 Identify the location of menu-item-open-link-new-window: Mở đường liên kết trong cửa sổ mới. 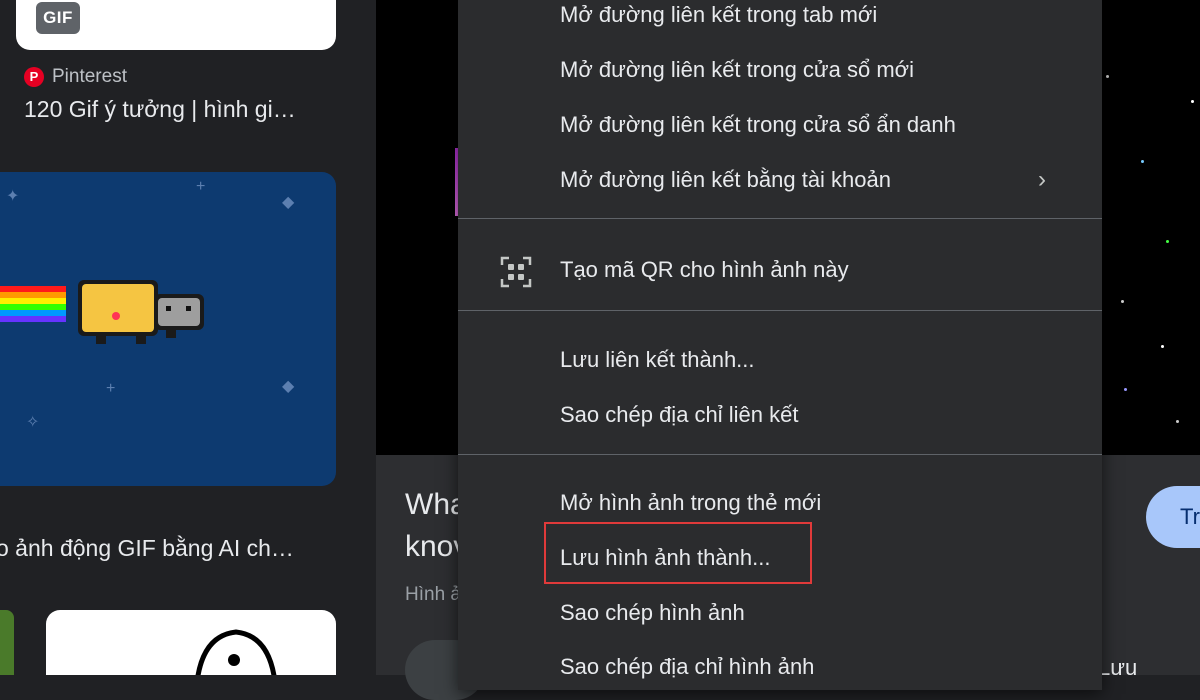
(780, 70).